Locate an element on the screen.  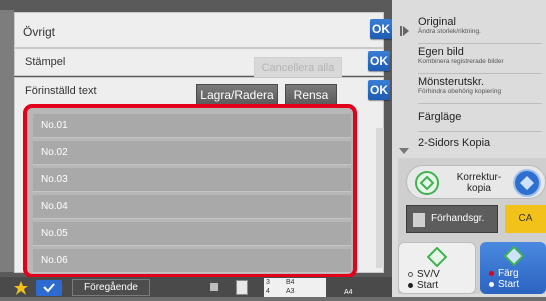
bw-start-icon is located at coordinates (437, 257).